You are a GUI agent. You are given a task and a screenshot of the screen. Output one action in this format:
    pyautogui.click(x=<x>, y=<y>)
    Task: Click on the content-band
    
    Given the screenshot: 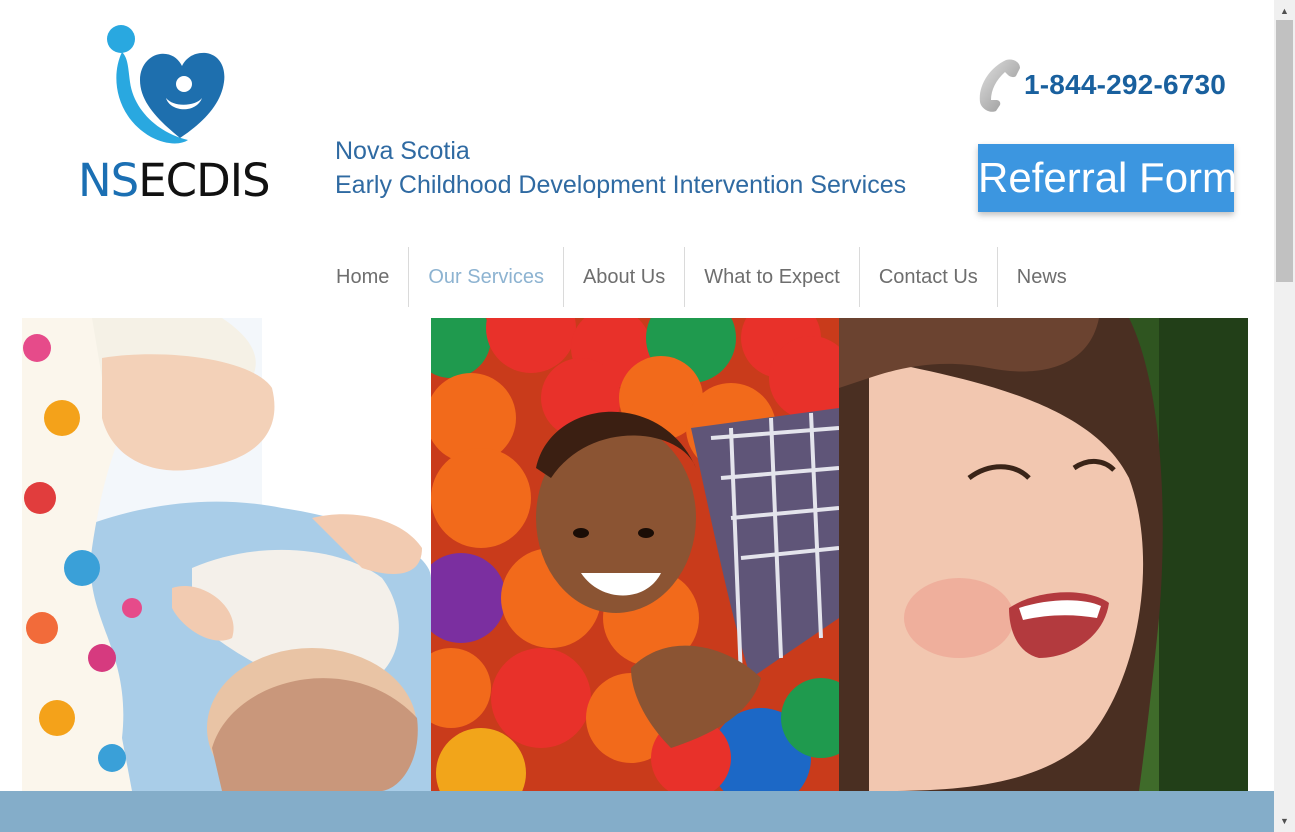 What is the action you would take?
    pyautogui.click(x=637, y=811)
    